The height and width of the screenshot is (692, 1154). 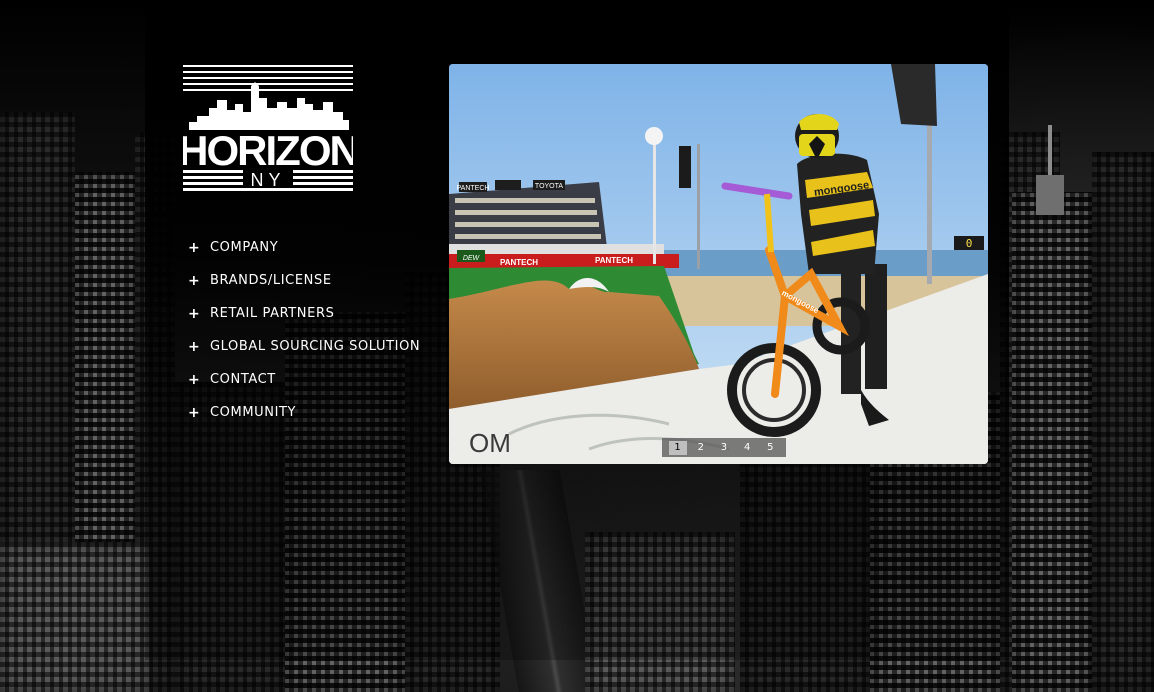 What do you see at coordinates (303, 412) in the screenshot?
I see `nav-item-community: + COMMUNITY` at bounding box center [303, 412].